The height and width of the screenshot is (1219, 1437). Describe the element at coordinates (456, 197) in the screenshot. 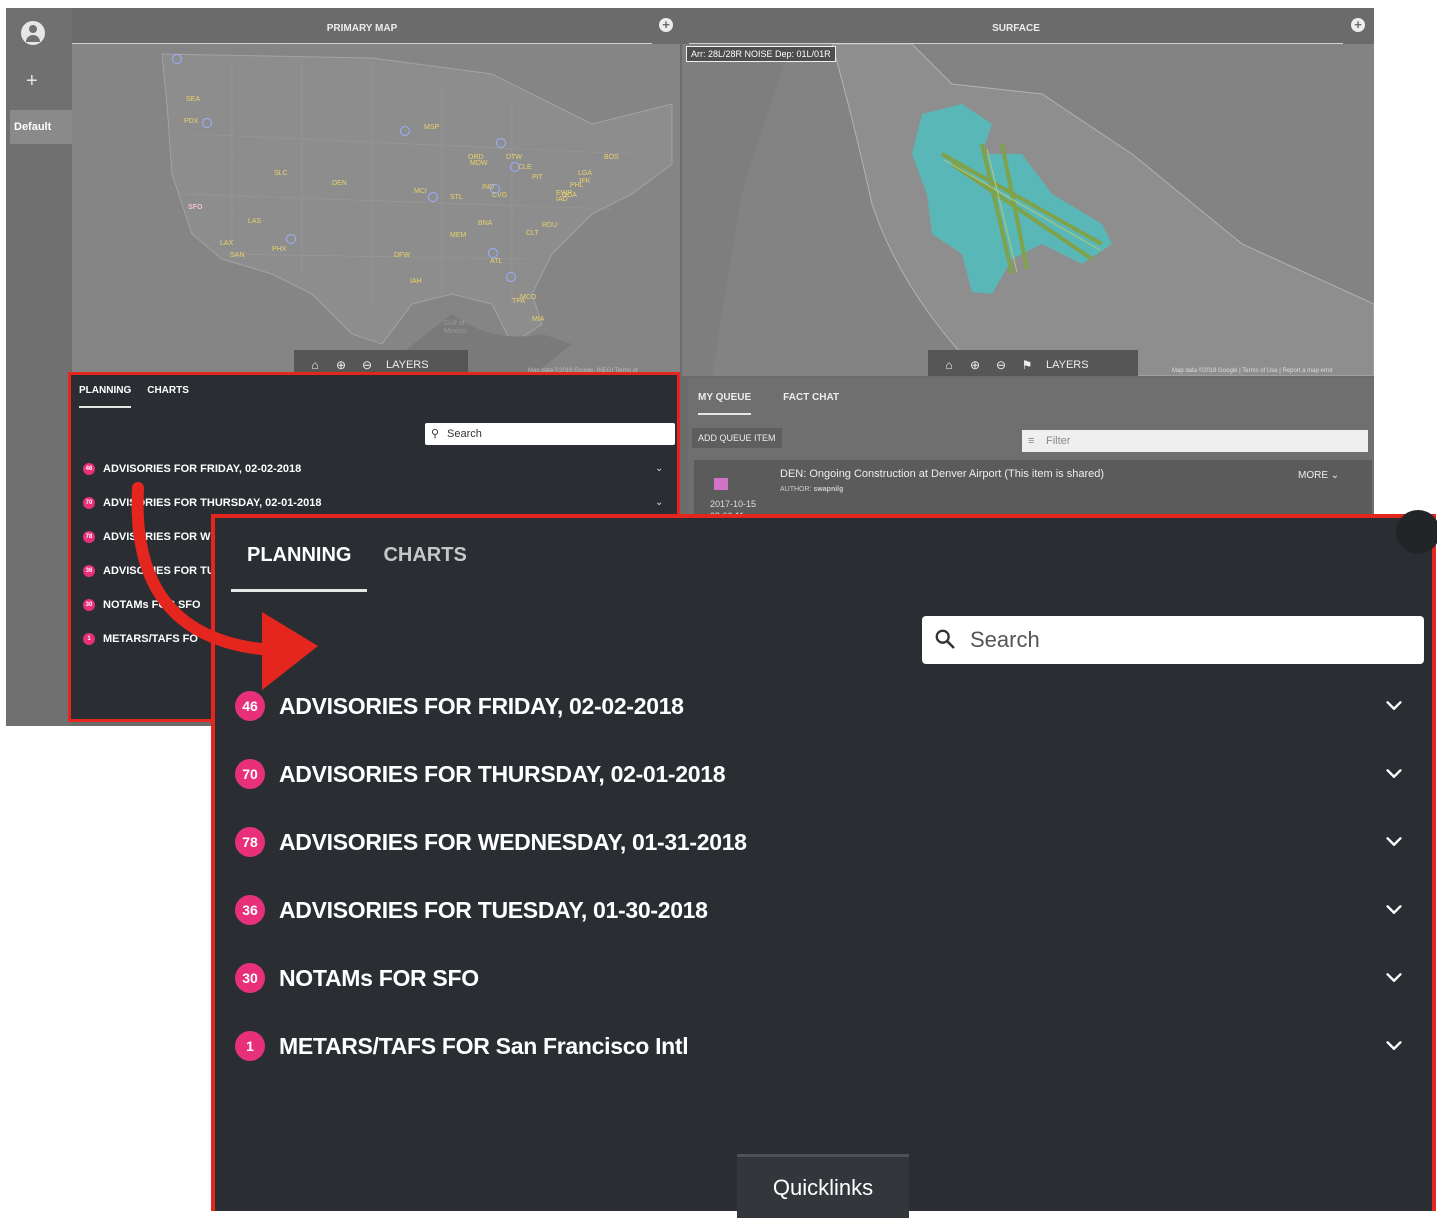

I see `airport-label: STL` at that location.